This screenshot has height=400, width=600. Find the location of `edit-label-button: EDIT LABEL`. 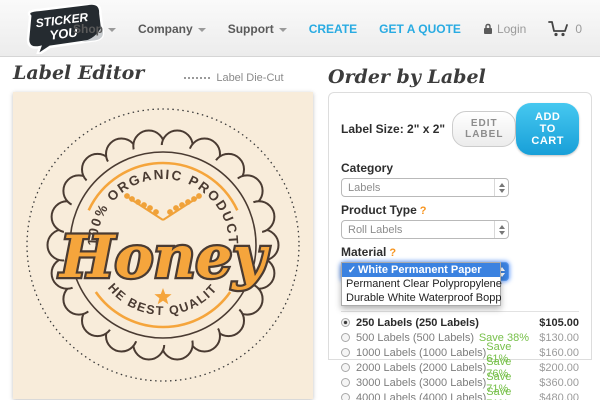

edit-label-button: EDIT LABEL is located at coordinates (484, 129).